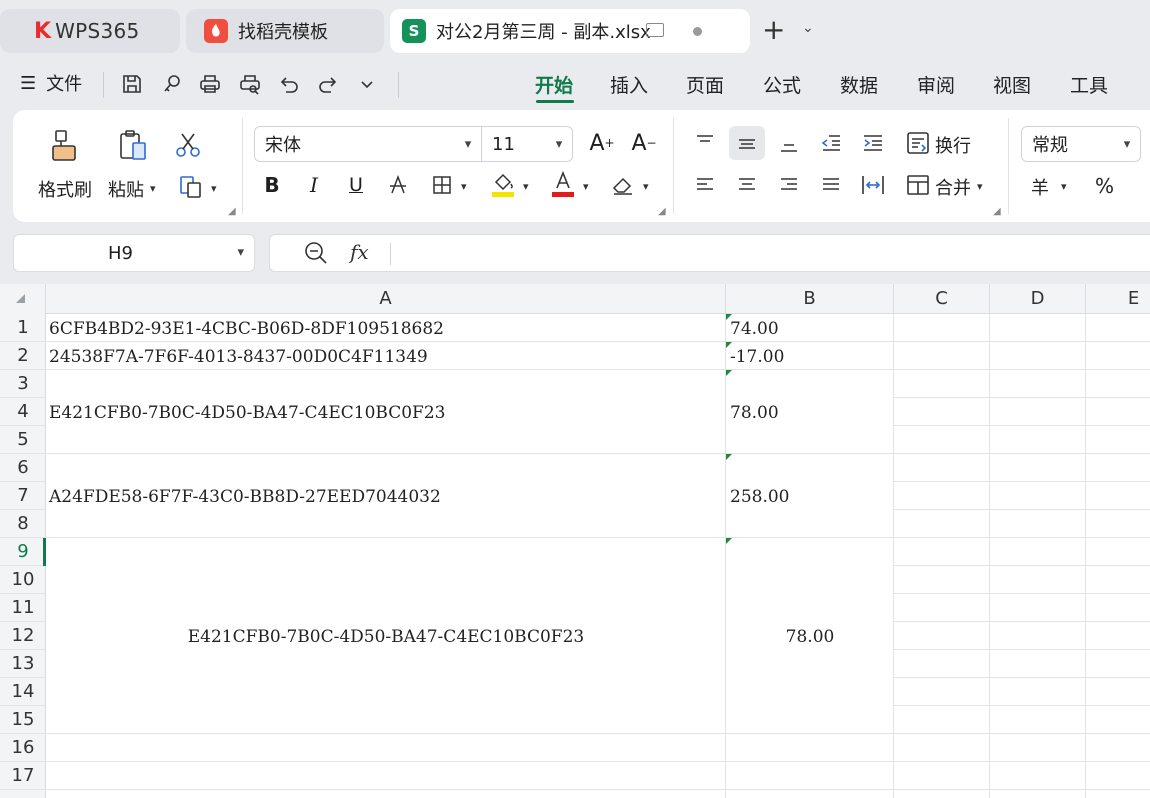  I want to click on decrease-font-icon: A −, so click(644, 143).